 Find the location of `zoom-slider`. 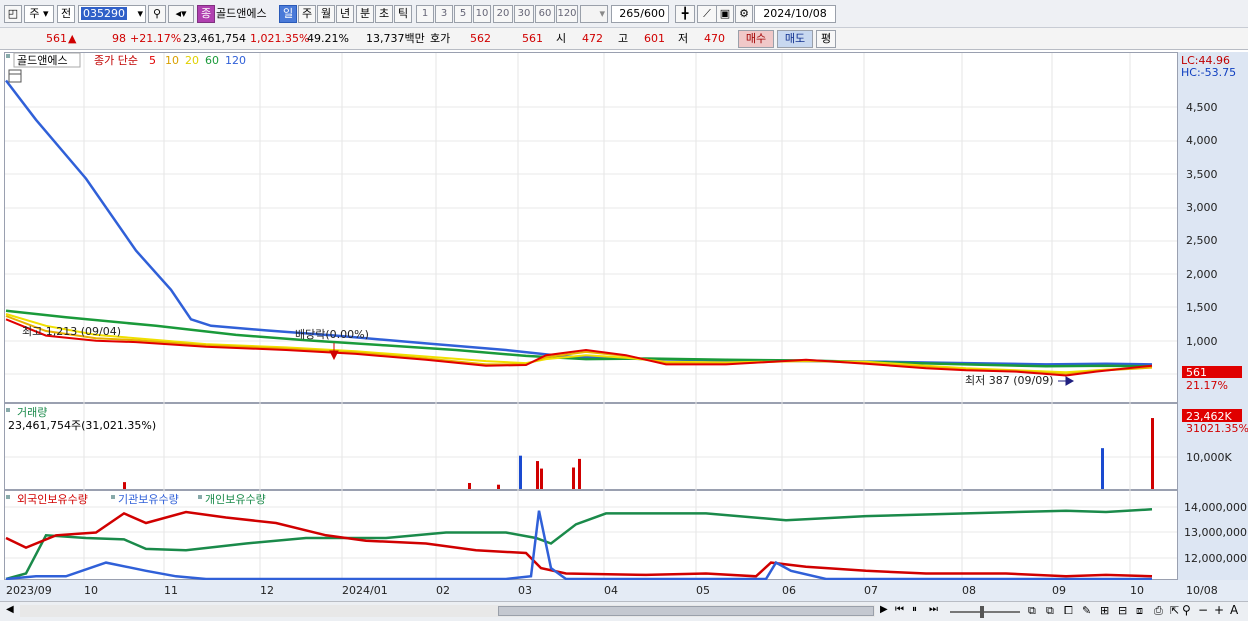

zoom-slider is located at coordinates (985, 612).